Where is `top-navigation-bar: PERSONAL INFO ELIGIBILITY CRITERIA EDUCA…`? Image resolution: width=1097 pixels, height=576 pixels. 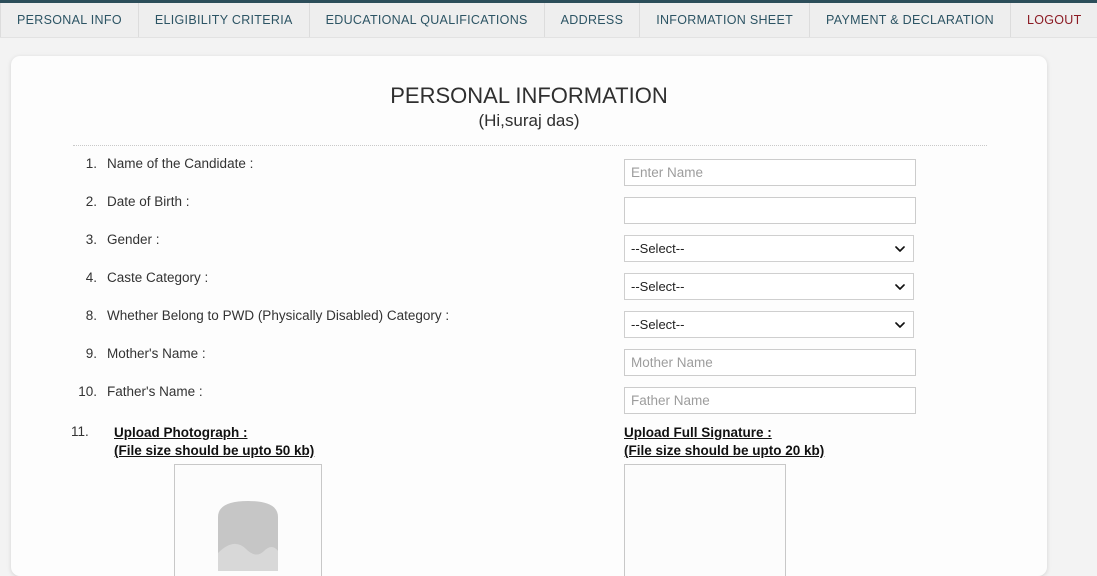 top-navigation-bar: PERSONAL INFO ELIGIBILITY CRITERIA EDUCA… is located at coordinates (548, 19).